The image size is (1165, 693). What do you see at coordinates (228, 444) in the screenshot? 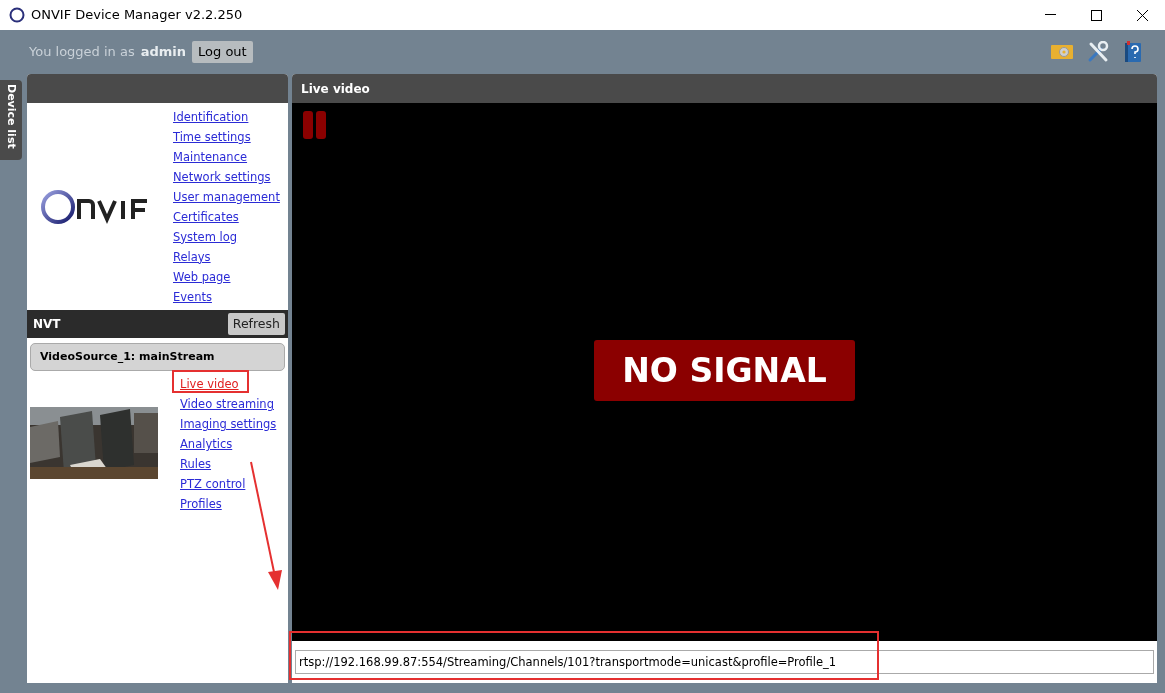
I see `nvt-link: Analytics` at bounding box center [228, 444].